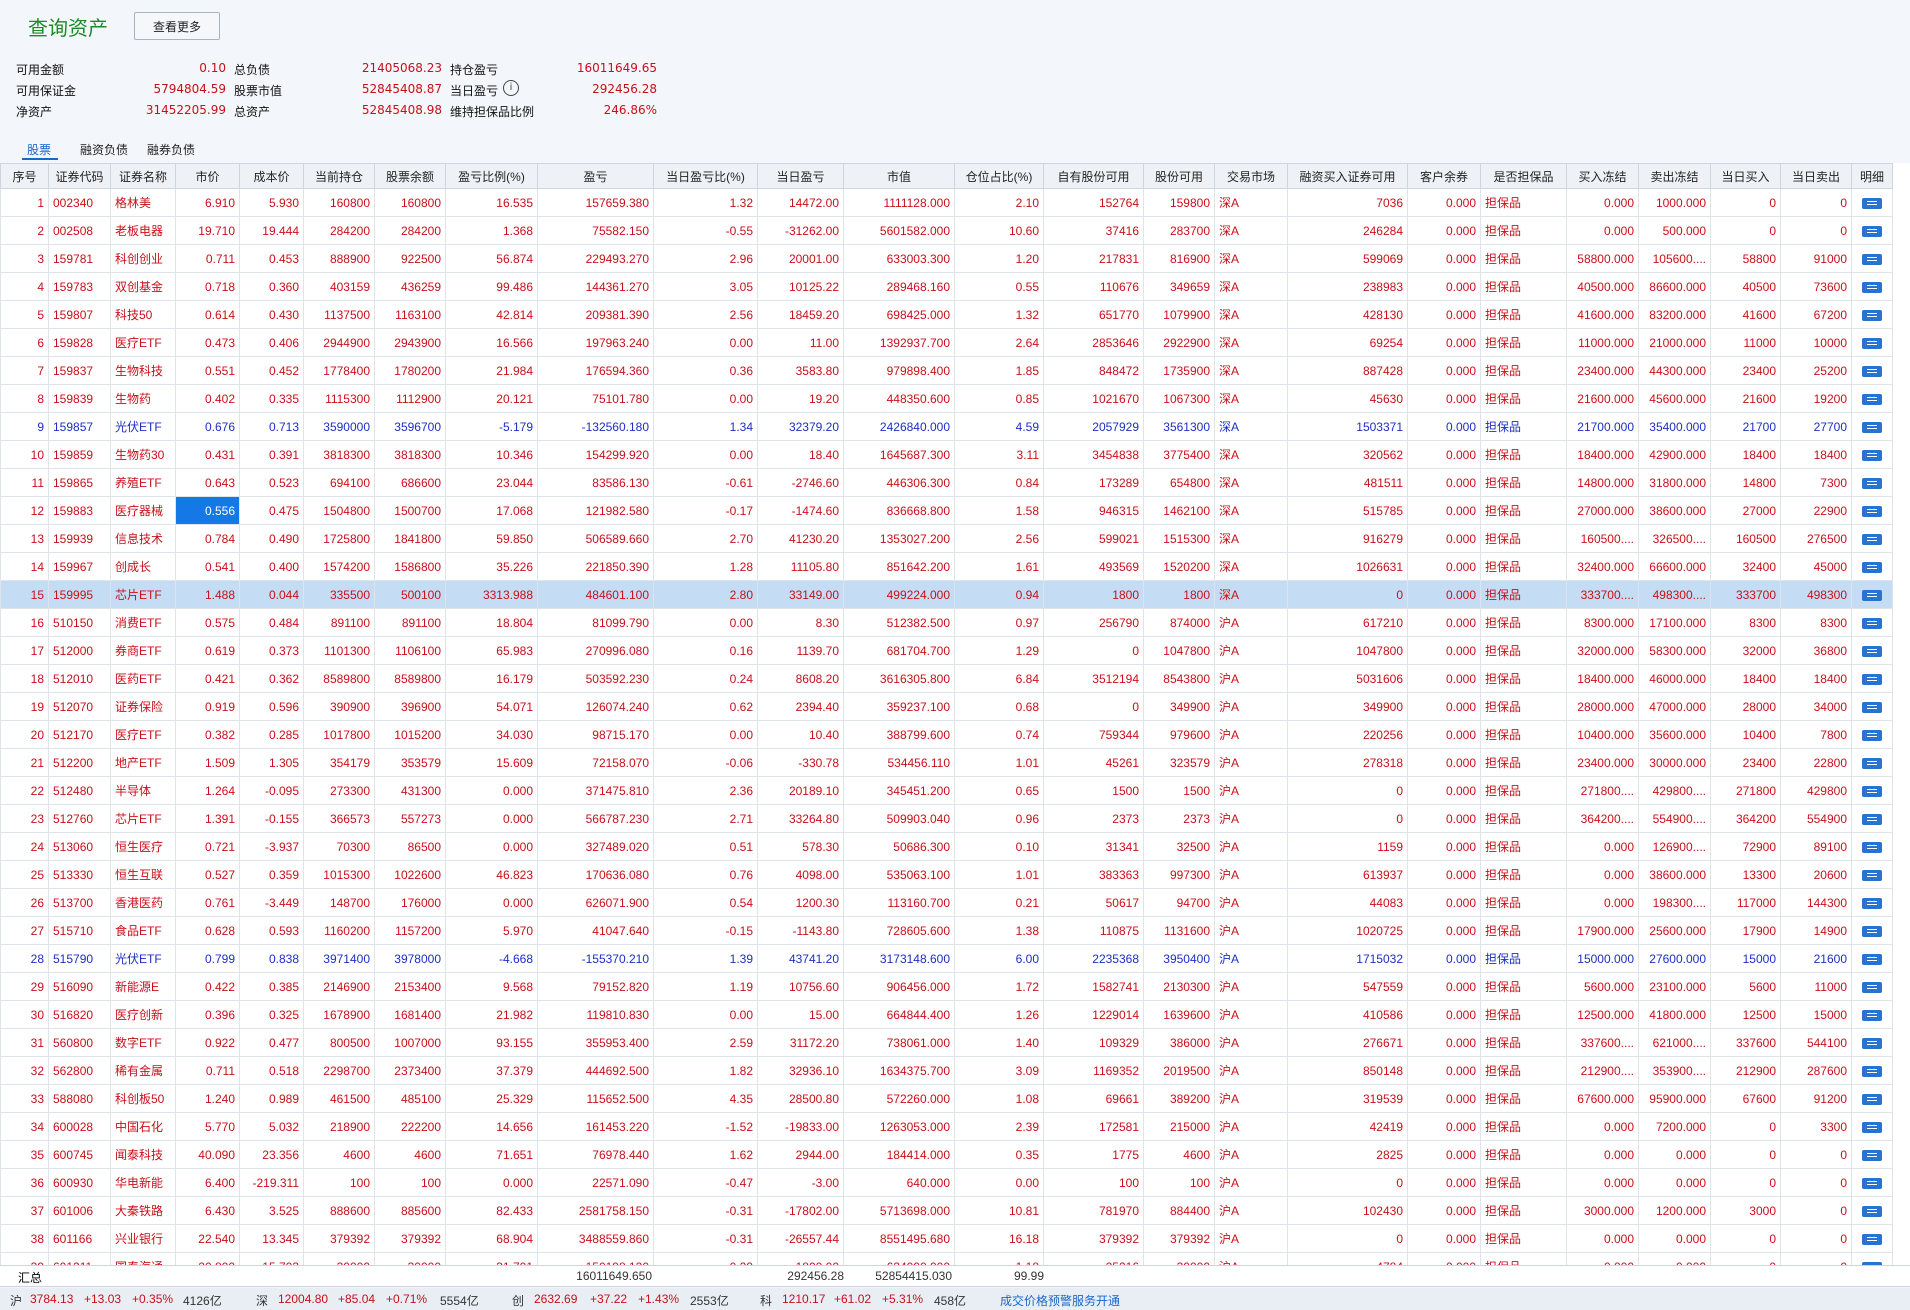 The image size is (1910, 1310). What do you see at coordinates (24, 176) in the screenshot?
I see `column-header: 序号` at bounding box center [24, 176].